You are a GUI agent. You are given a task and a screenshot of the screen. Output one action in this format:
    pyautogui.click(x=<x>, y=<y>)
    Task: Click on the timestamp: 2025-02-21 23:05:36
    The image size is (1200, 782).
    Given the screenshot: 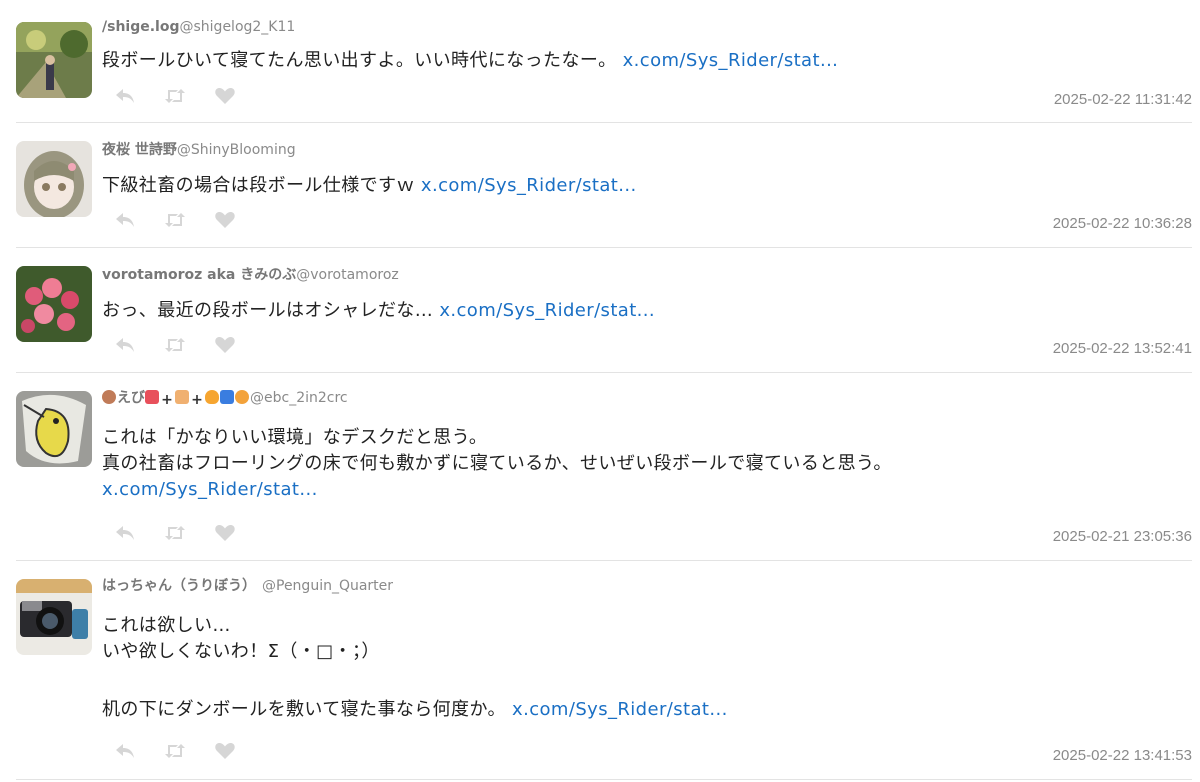 What is the action you would take?
    pyautogui.click(x=1122, y=536)
    